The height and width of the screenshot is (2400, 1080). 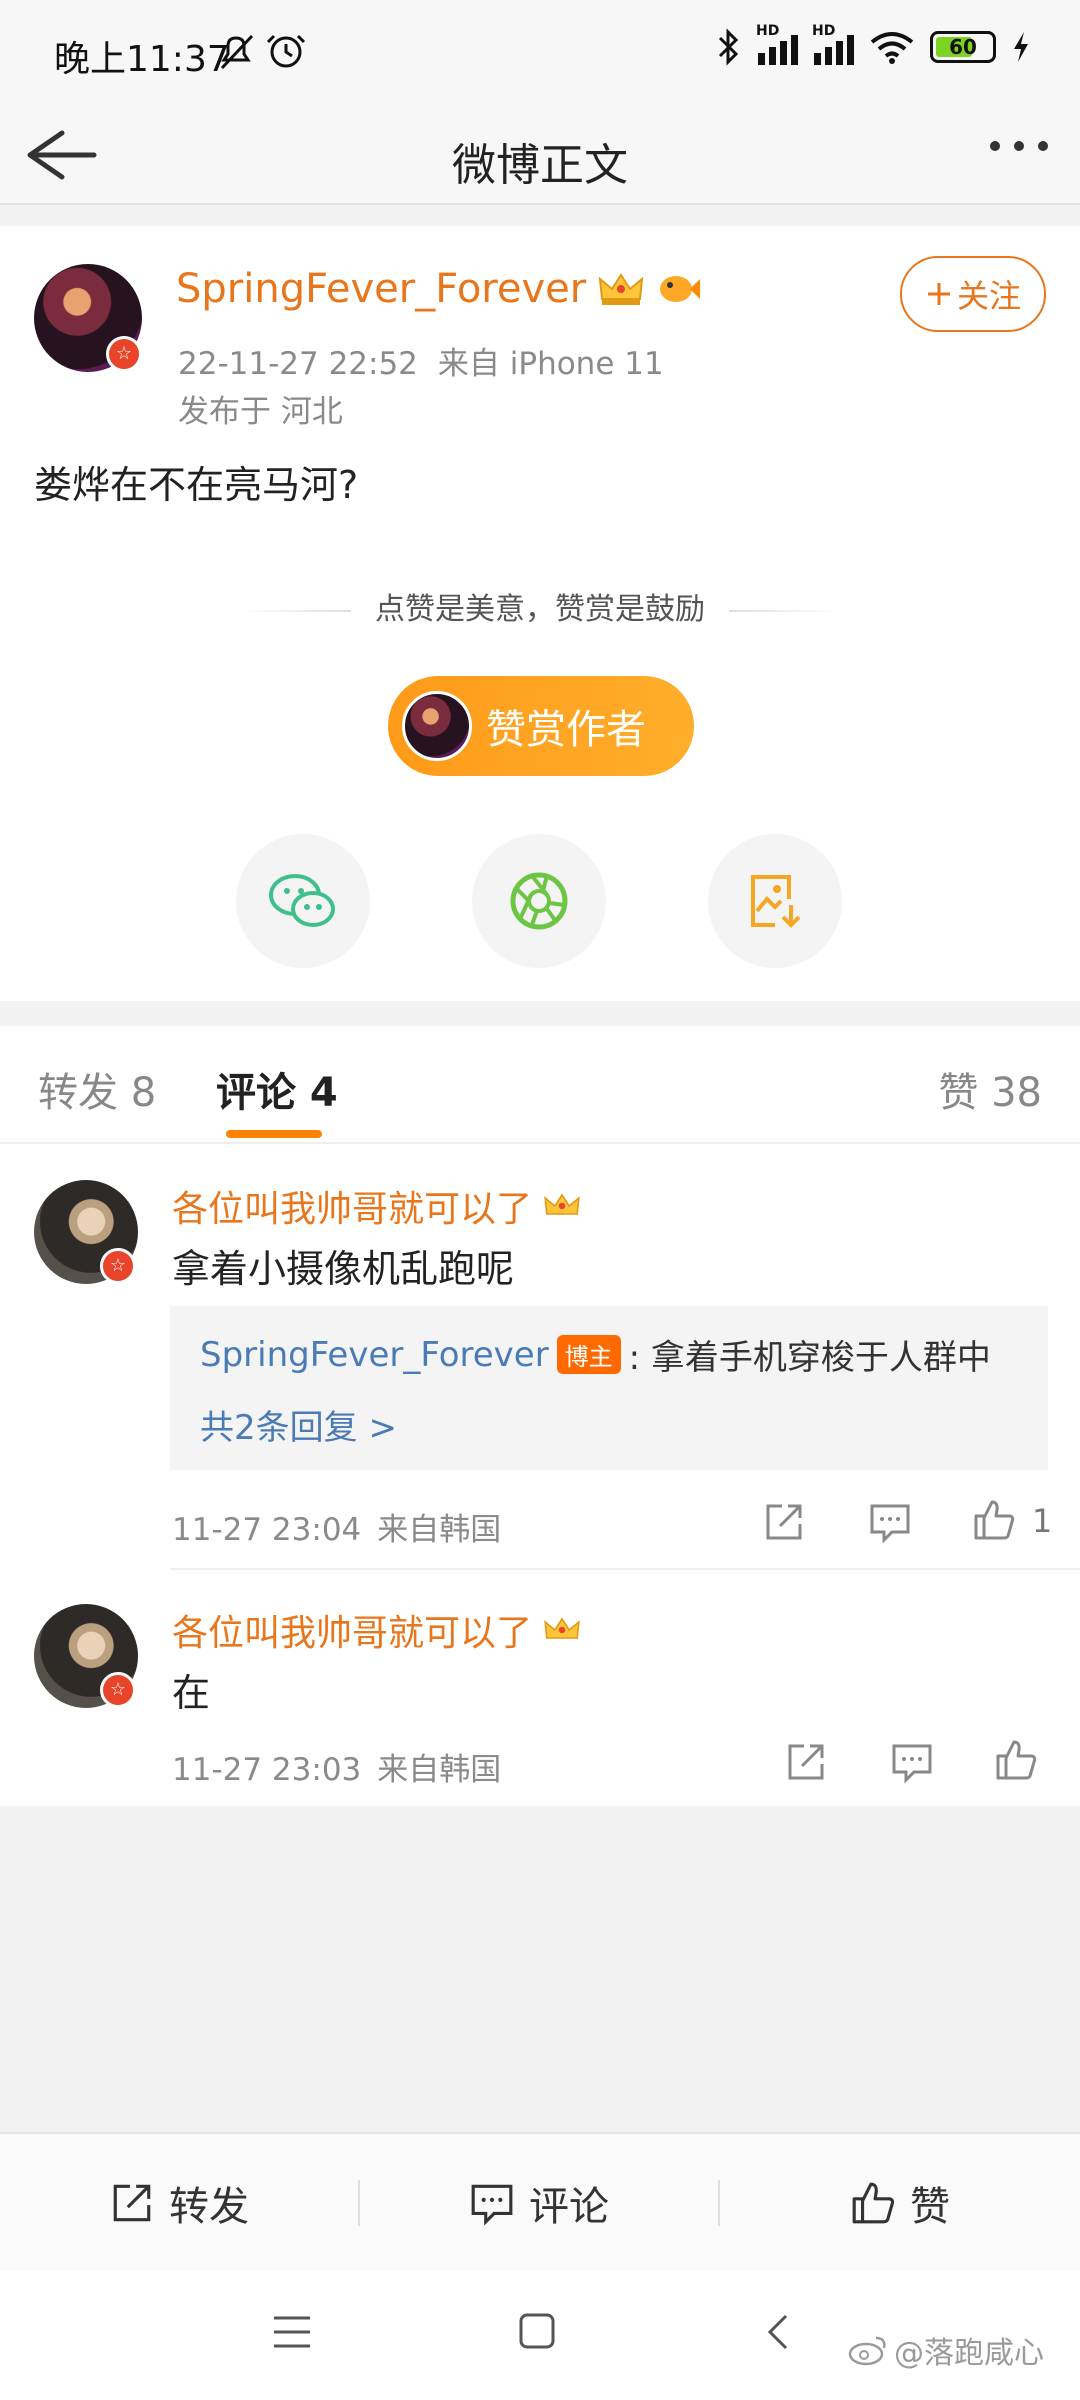 What do you see at coordinates (132, 2203) in the screenshot?
I see `repost-icon` at bounding box center [132, 2203].